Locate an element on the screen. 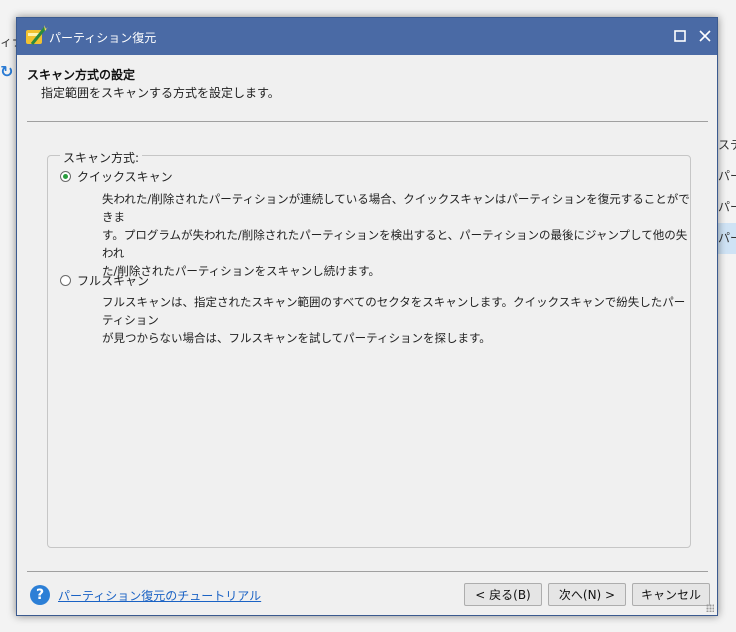 Image resolution: width=736 pixels, height=632 pixels. full-scan-option: フルスキャン is located at coordinates (104, 280).